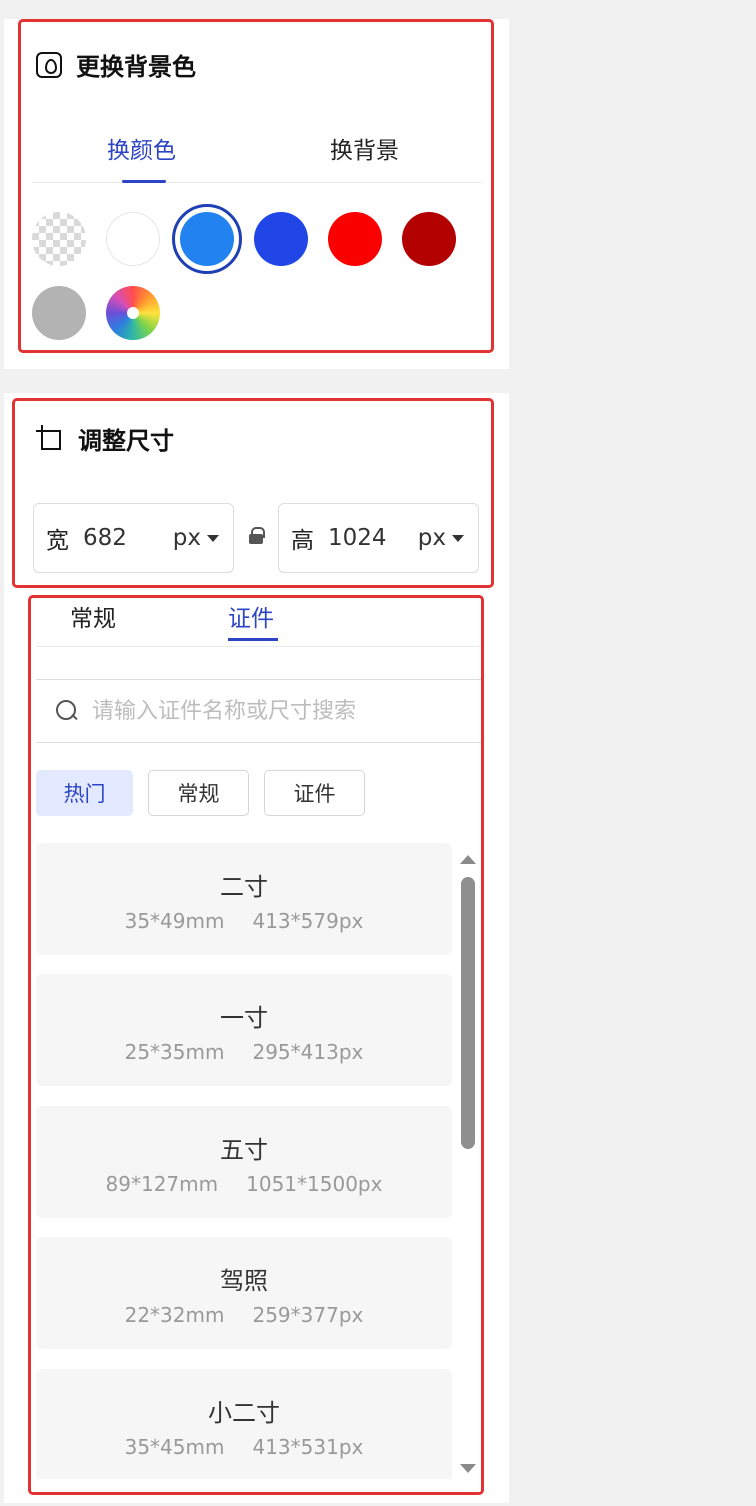 This screenshot has width=756, height=1506. What do you see at coordinates (302, 541) in the screenshot?
I see `height-label: 高` at bounding box center [302, 541].